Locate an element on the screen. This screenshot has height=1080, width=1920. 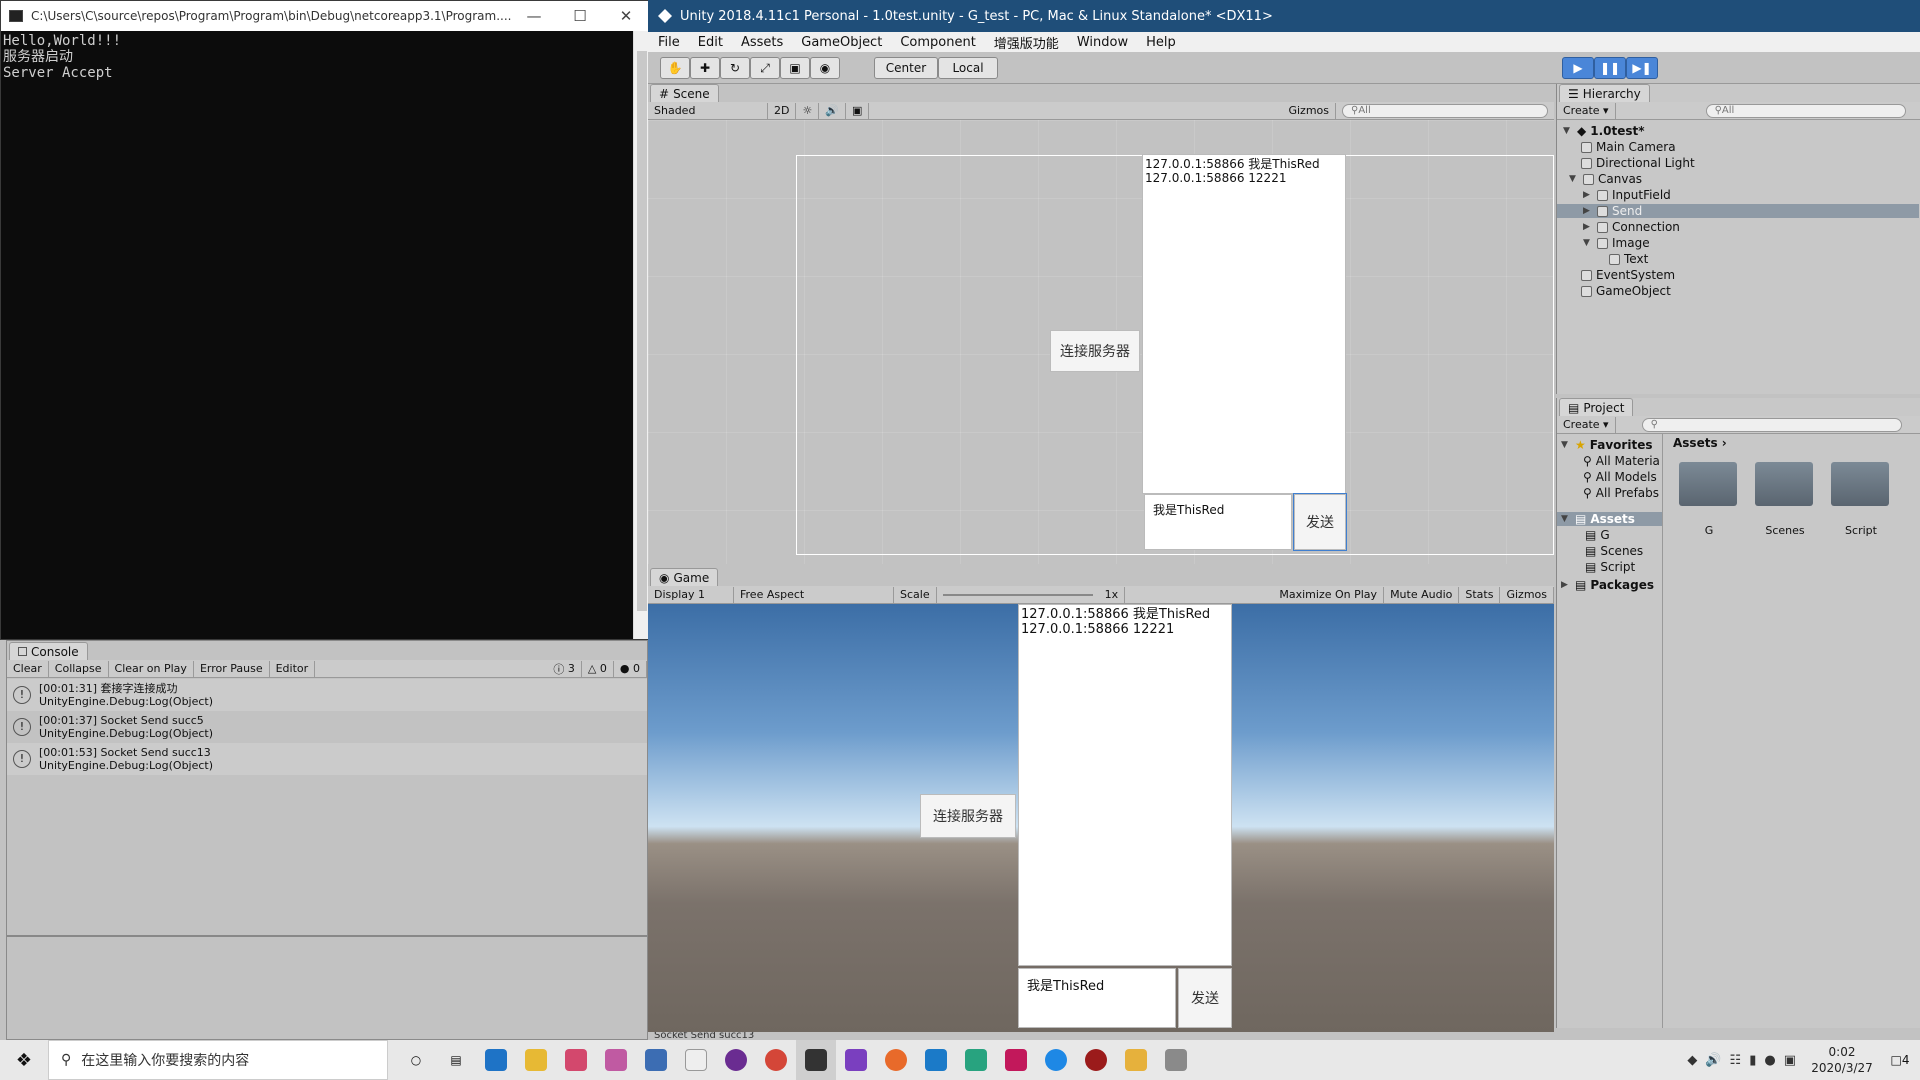
favorites-item: ⚲ All Materia is located at coordinates (1621, 461).